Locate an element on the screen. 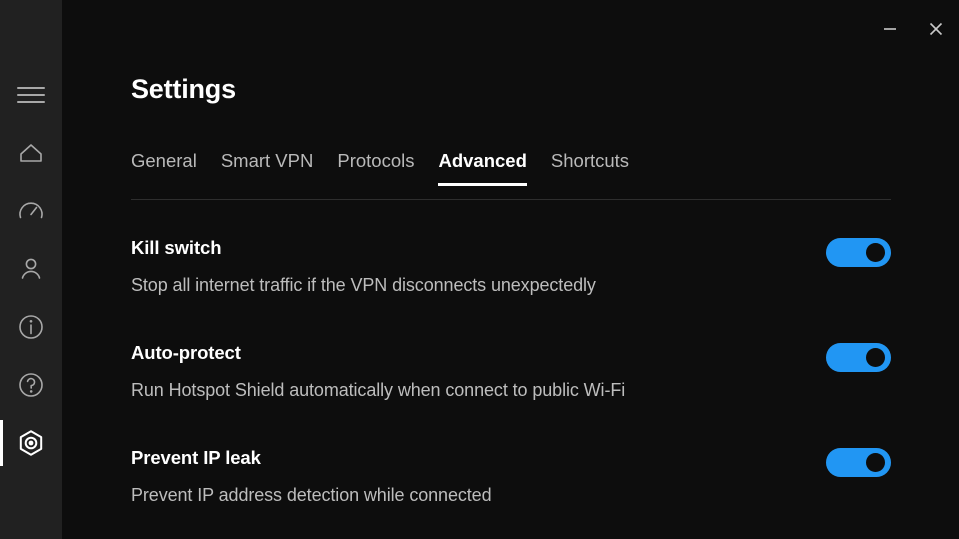 The image size is (959, 539). home-icon is located at coordinates (31, 153).